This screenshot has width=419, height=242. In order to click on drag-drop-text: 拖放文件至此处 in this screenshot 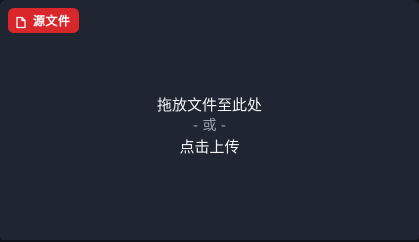, I will do `click(209, 105)`.